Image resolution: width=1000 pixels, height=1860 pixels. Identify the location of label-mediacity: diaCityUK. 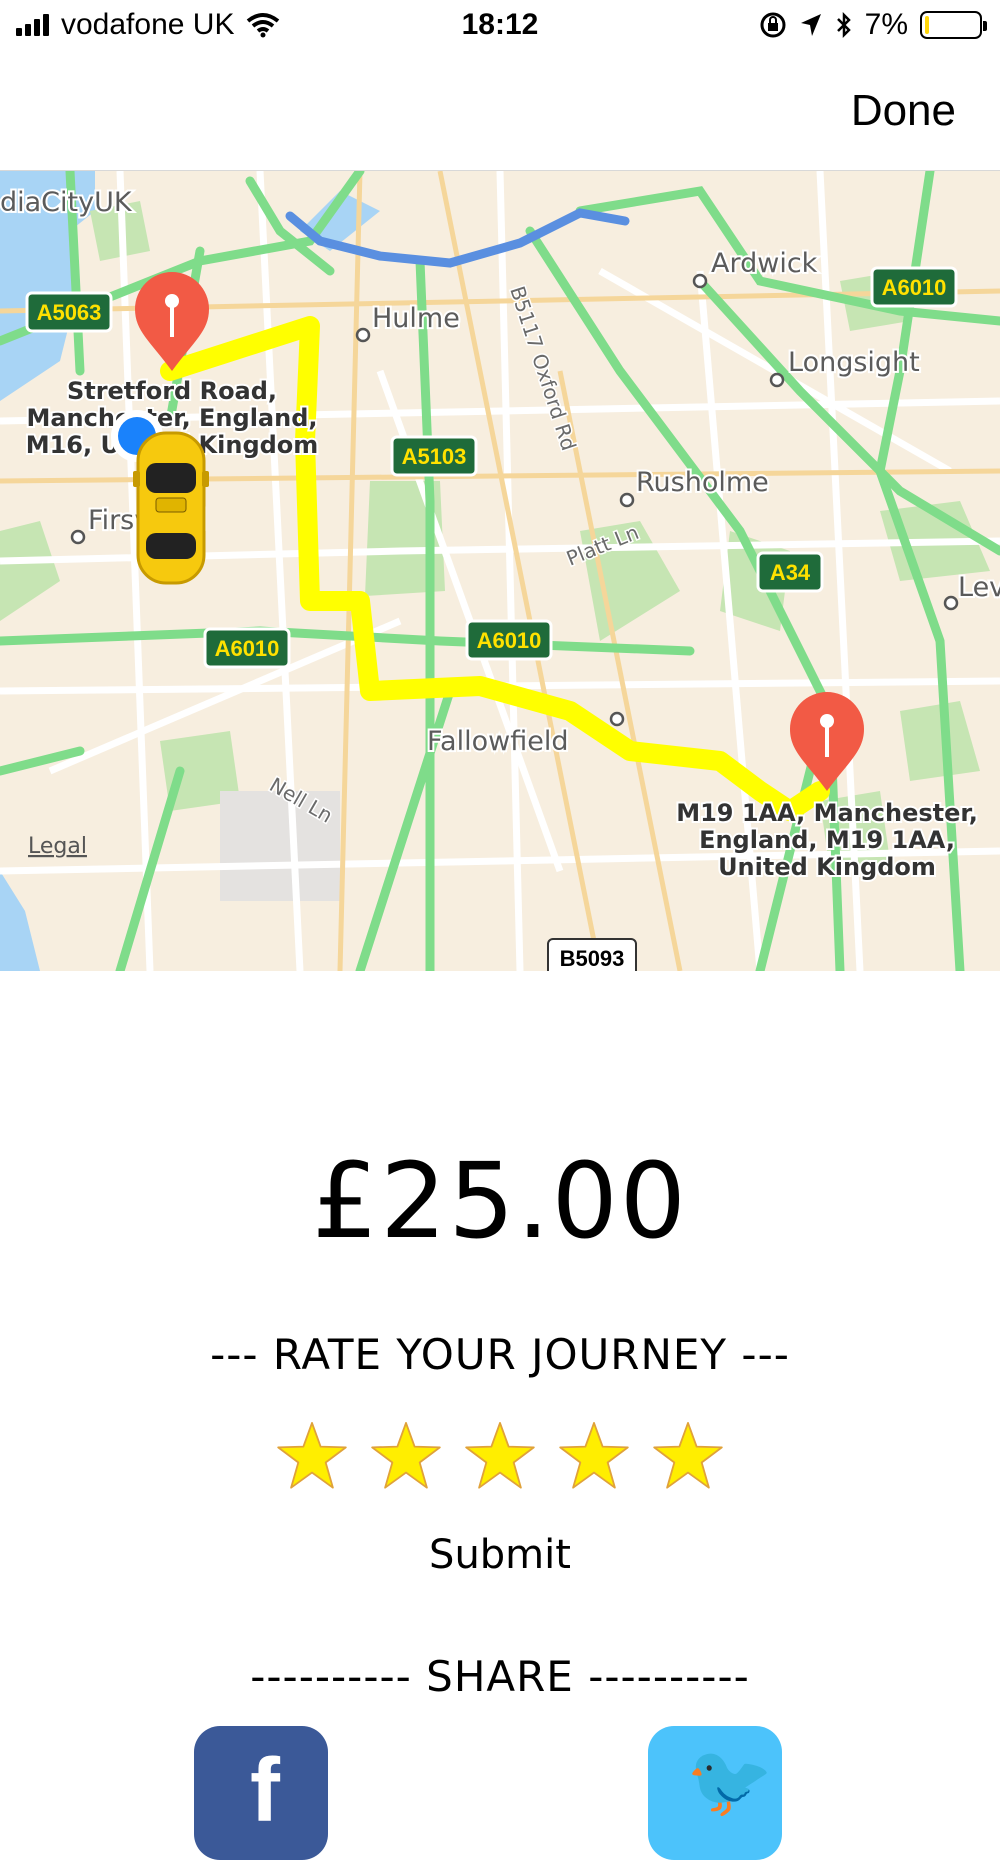
(66, 202).